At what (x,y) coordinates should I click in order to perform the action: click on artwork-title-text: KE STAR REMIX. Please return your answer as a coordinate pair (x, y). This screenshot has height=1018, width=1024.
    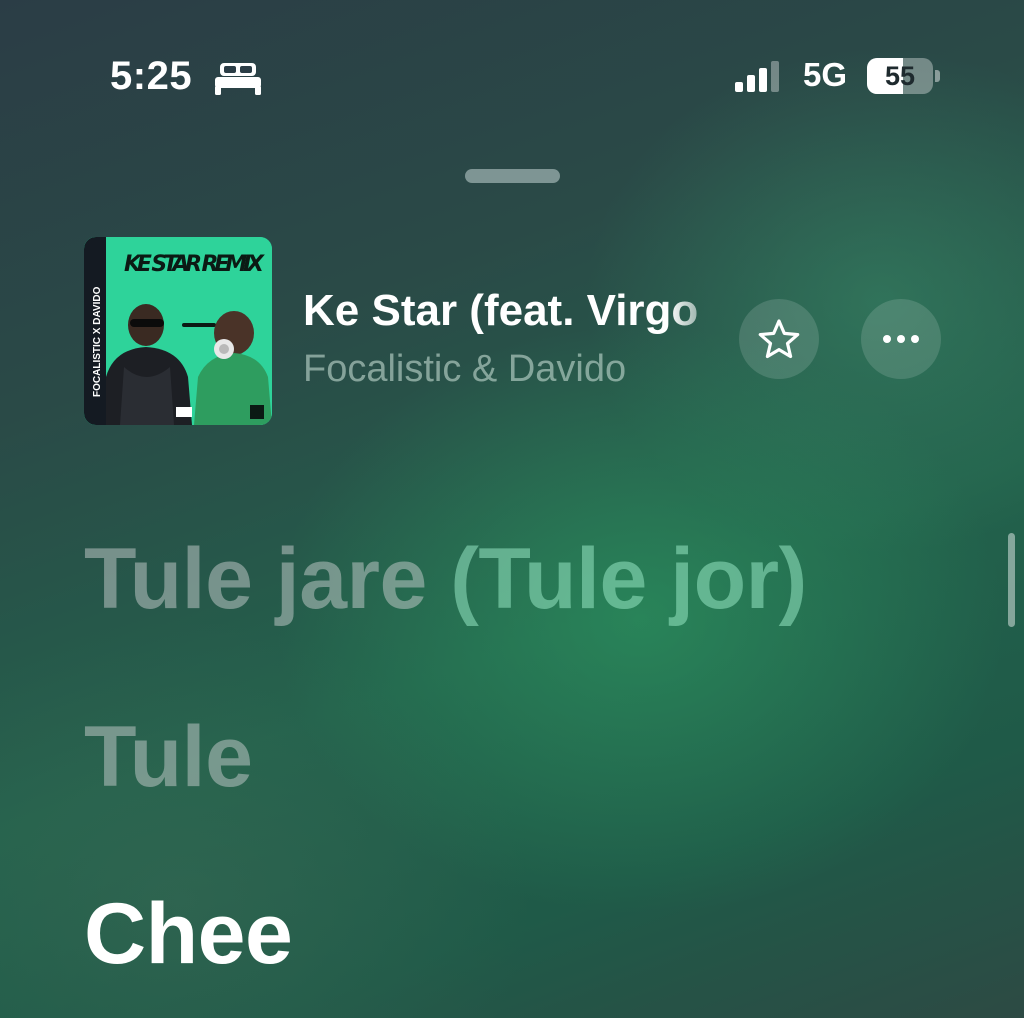
    Looking at the image, I should click on (194, 264).